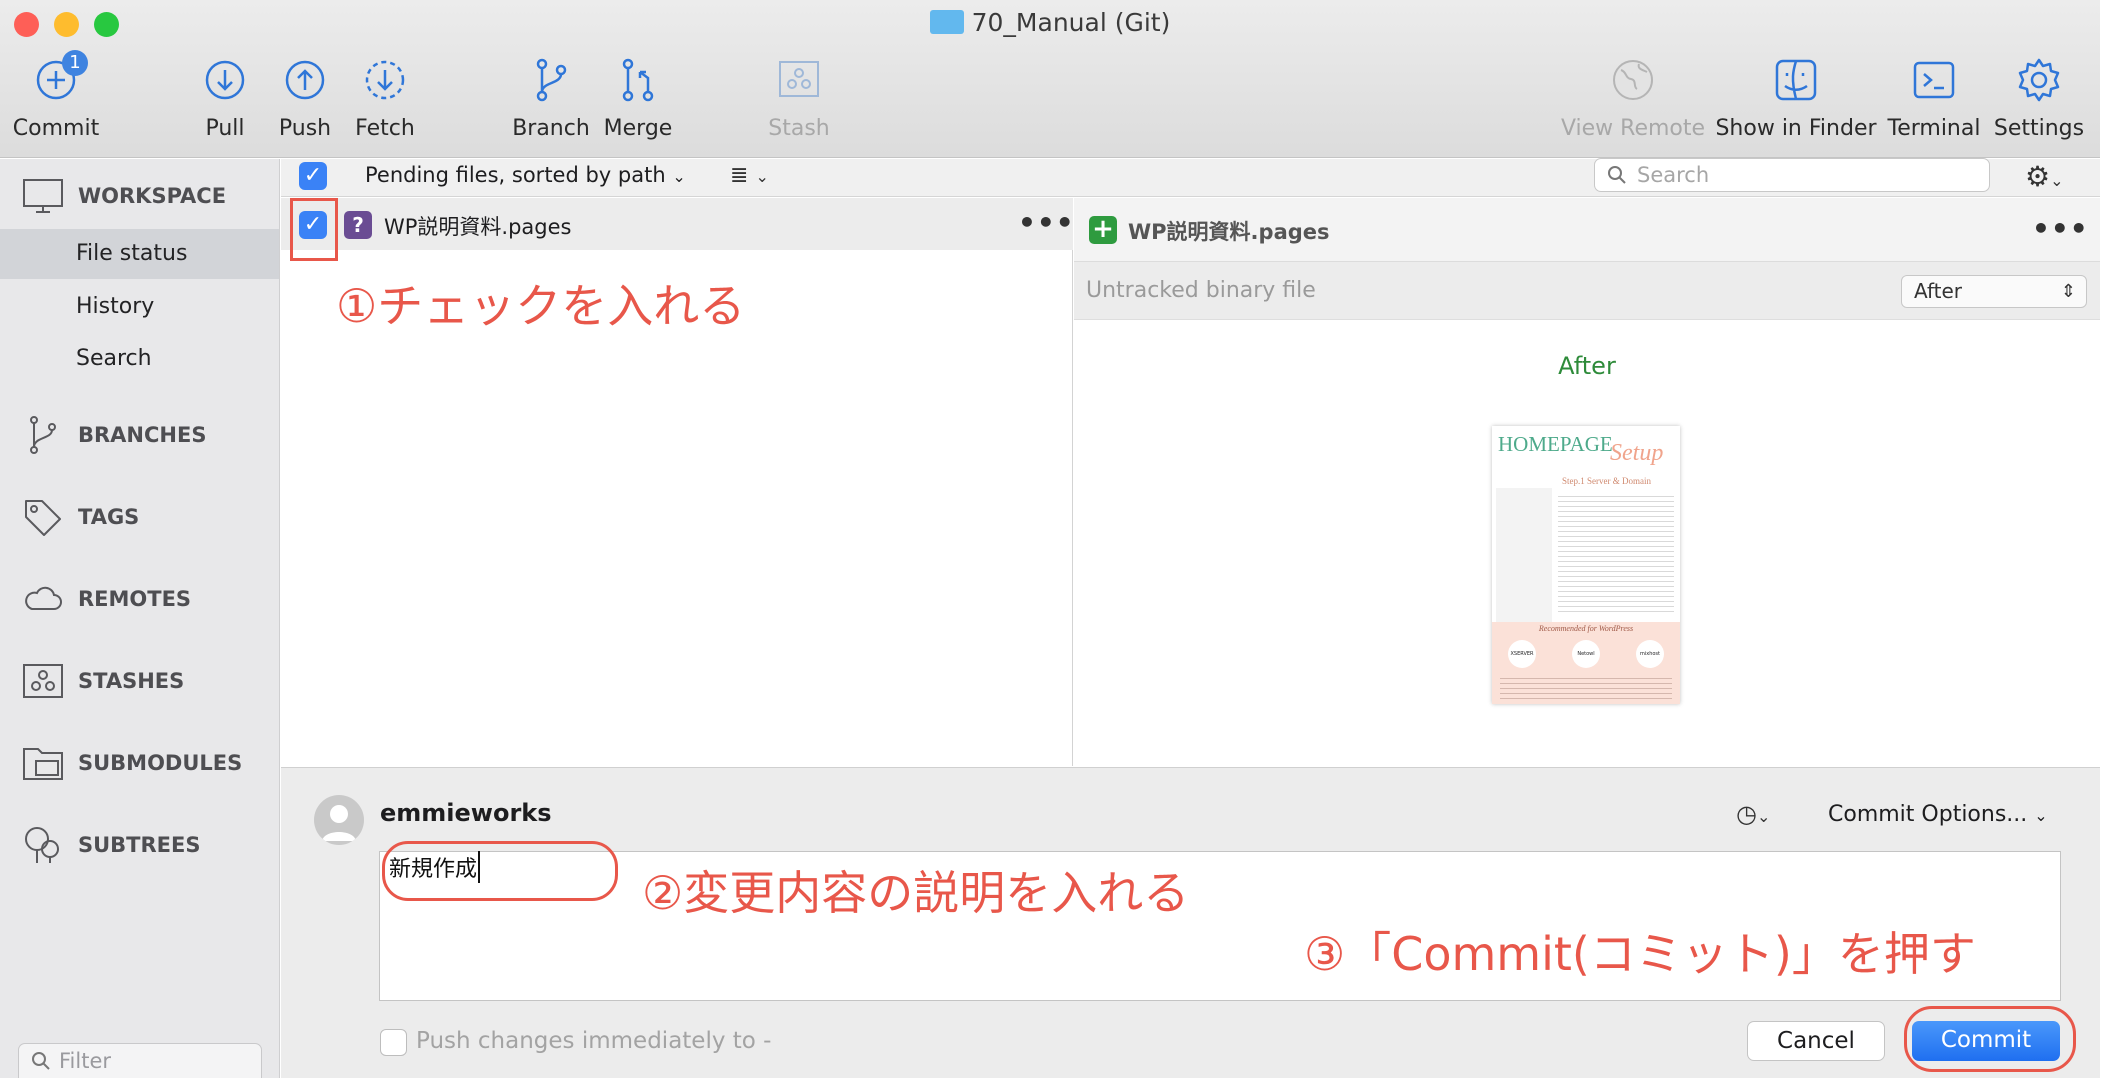  Describe the element at coordinates (1650, 654) in the screenshot. I see `mixhost-logo: mixhost` at that location.